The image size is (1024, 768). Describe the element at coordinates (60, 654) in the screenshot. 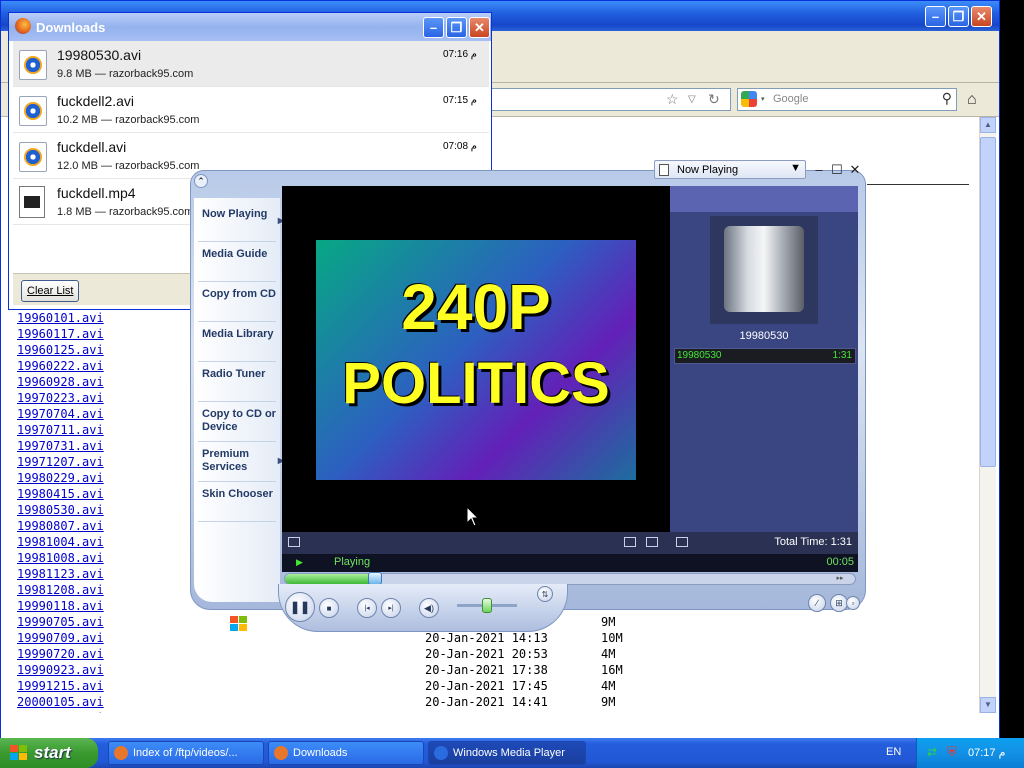

I see `file-link: 19990720.avi` at that location.